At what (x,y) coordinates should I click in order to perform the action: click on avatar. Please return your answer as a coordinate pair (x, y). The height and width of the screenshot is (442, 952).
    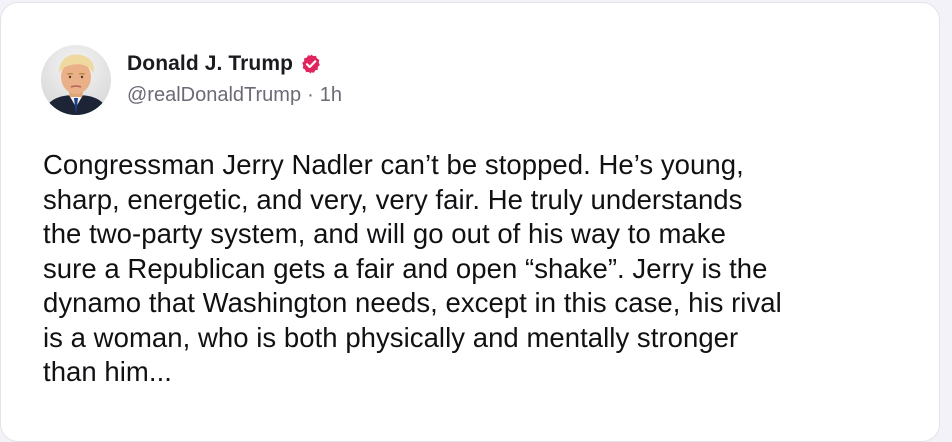
    Looking at the image, I should click on (76, 80).